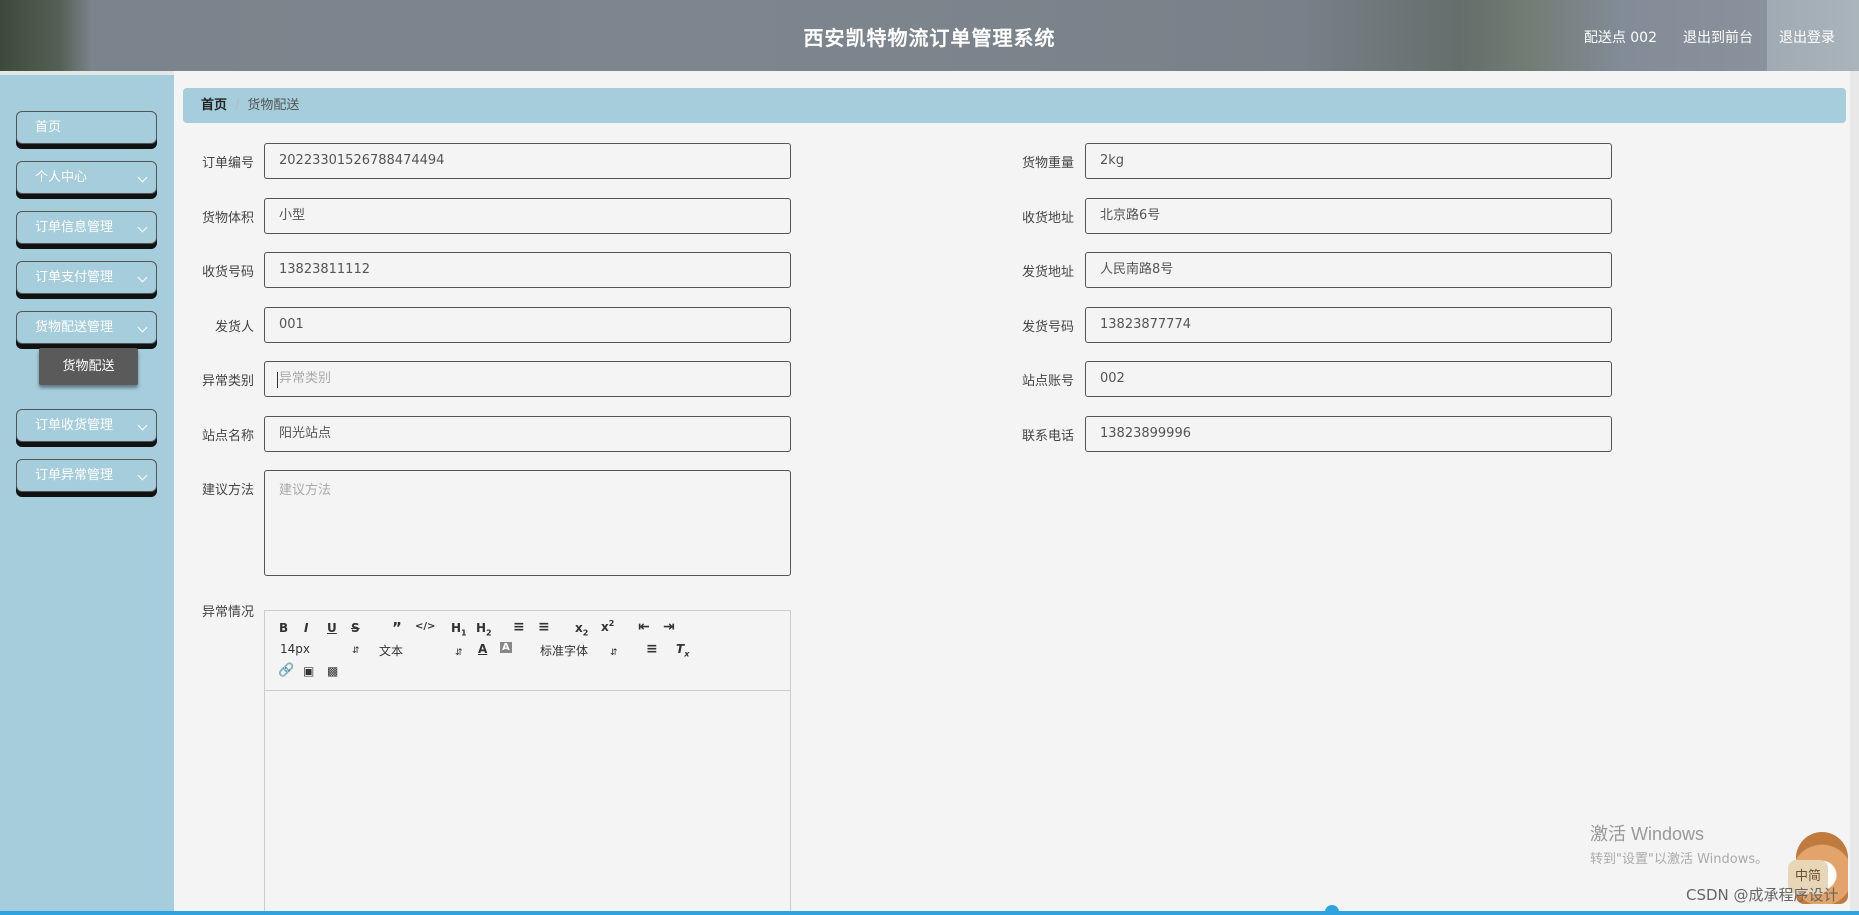  What do you see at coordinates (644, 627) in the screenshot?
I see `outdent-icon: ⇤` at bounding box center [644, 627].